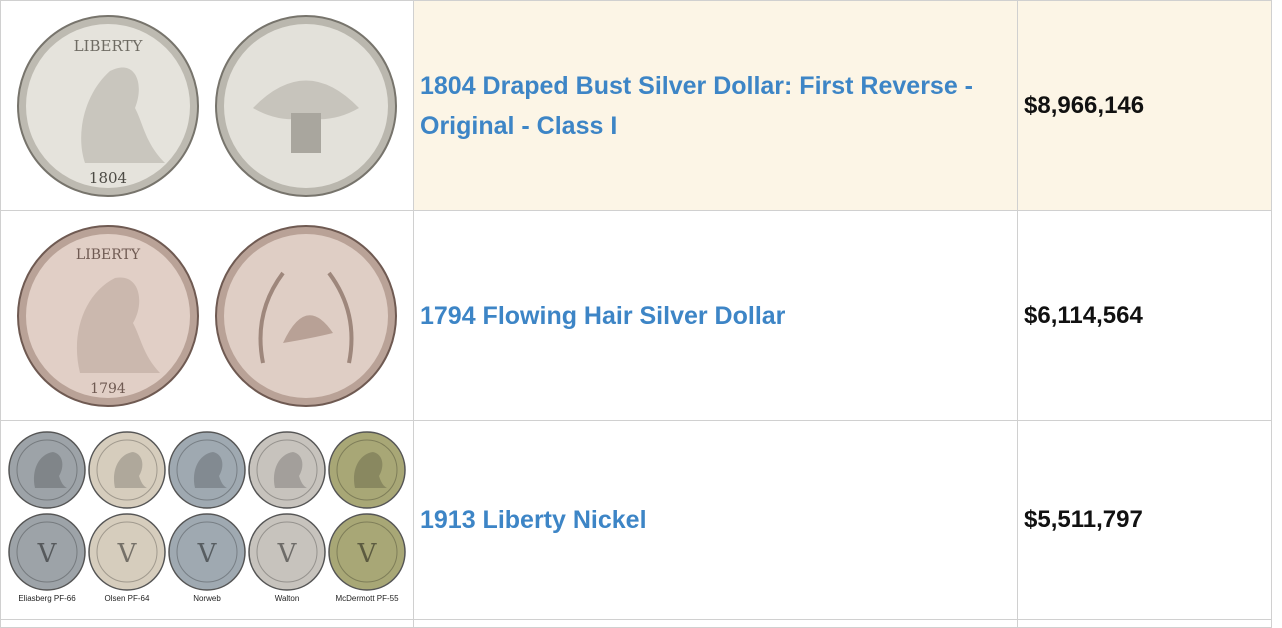  What do you see at coordinates (1083, 315) in the screenshot?
I see `coin-price: $6,114,564` at bounding box center [1083, 315].